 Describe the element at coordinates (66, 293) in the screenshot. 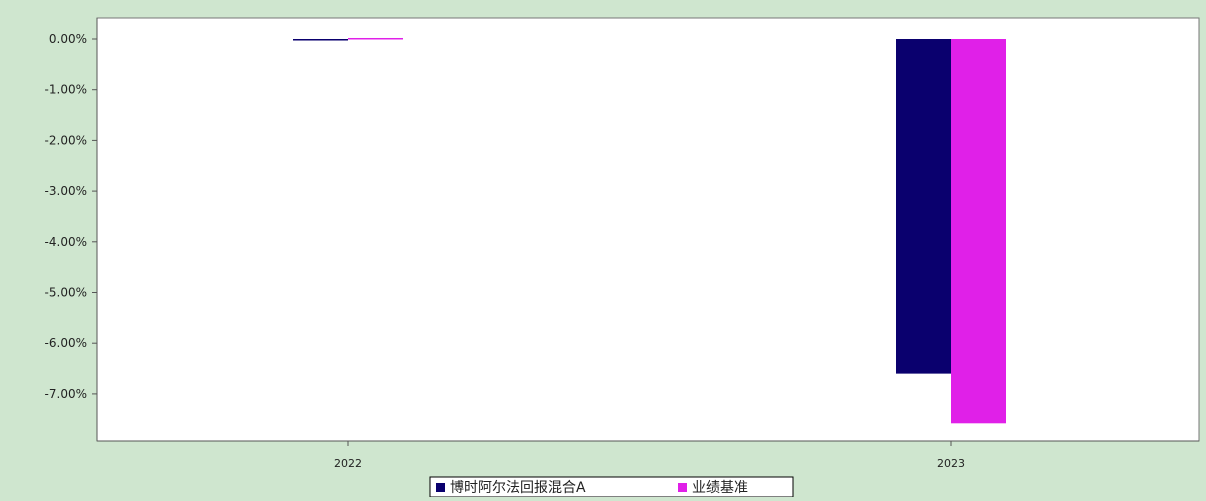

I see `y-tick-label: -5.00%` at that location.